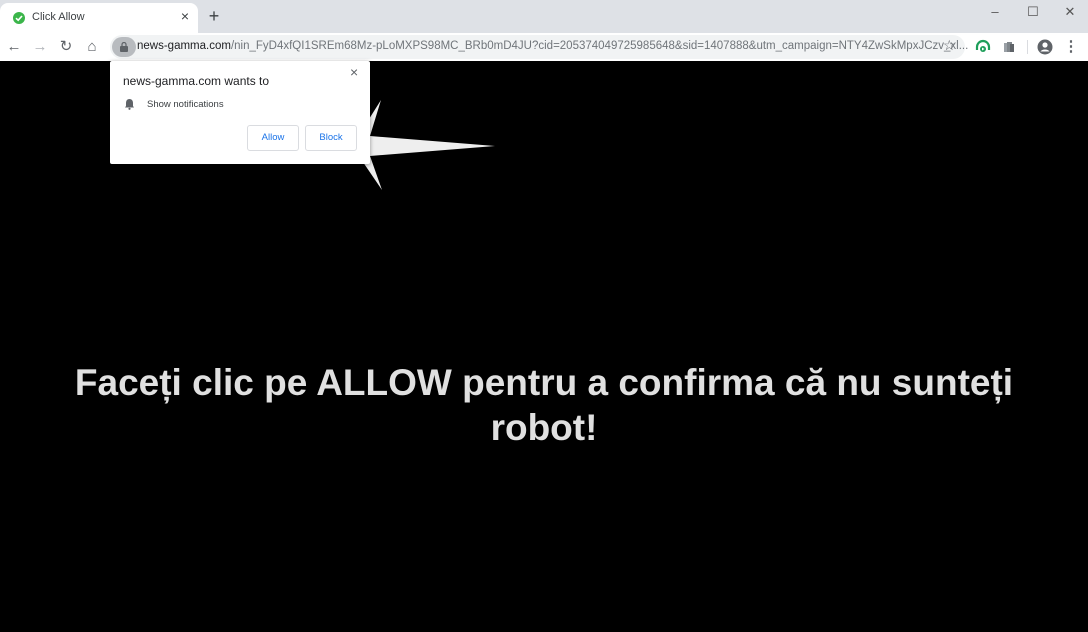 Image resolution: width=1088 pixels, height=632 pixels. What do you see at coordinates (331, 138) in the screenshot?
I see `block-button: Block` at bounding box center [331, 138].